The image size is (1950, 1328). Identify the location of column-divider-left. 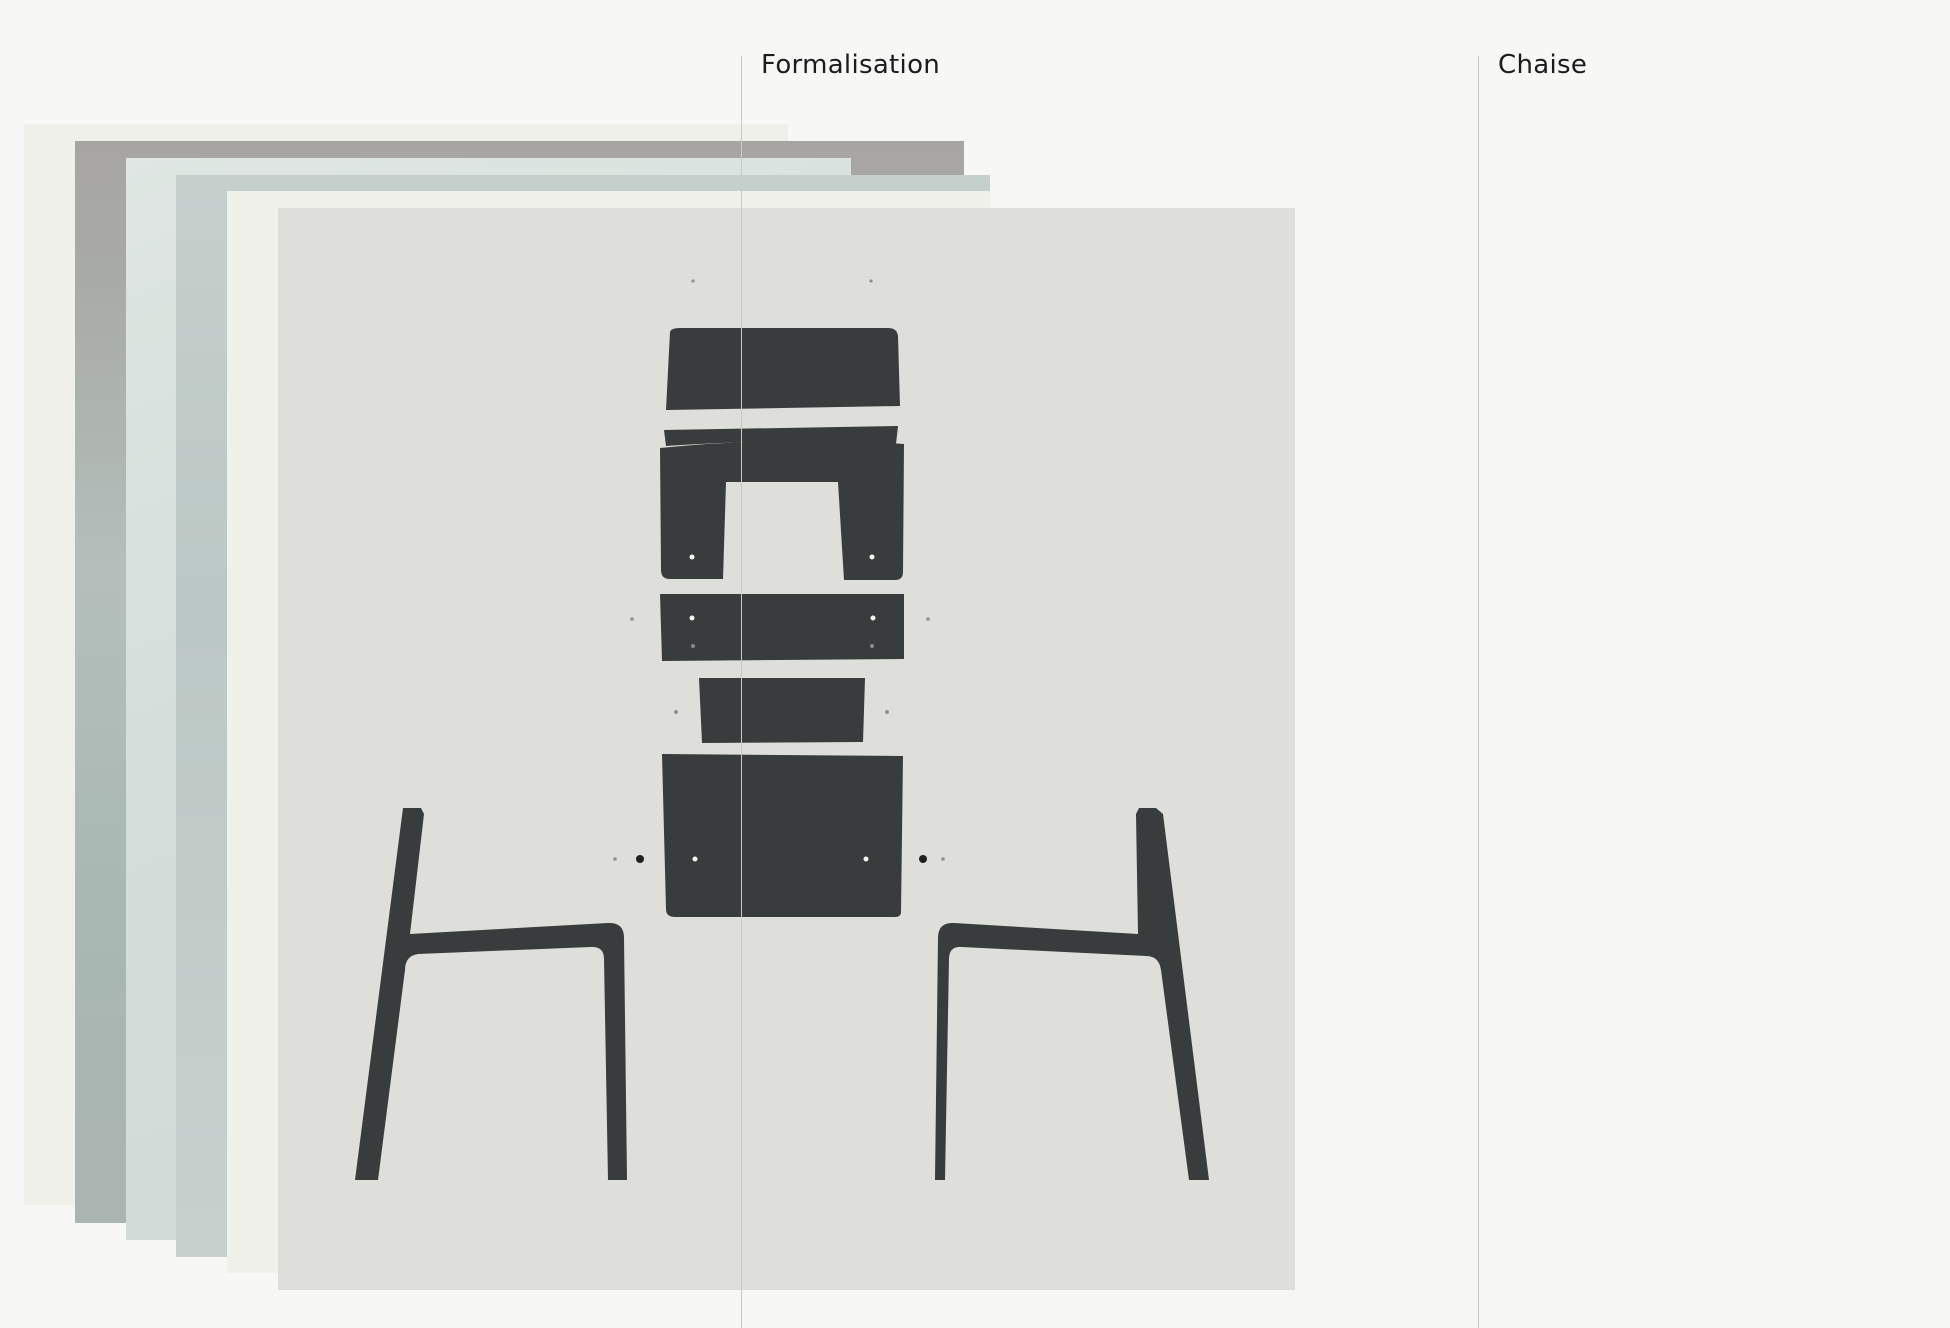
(741, 692).